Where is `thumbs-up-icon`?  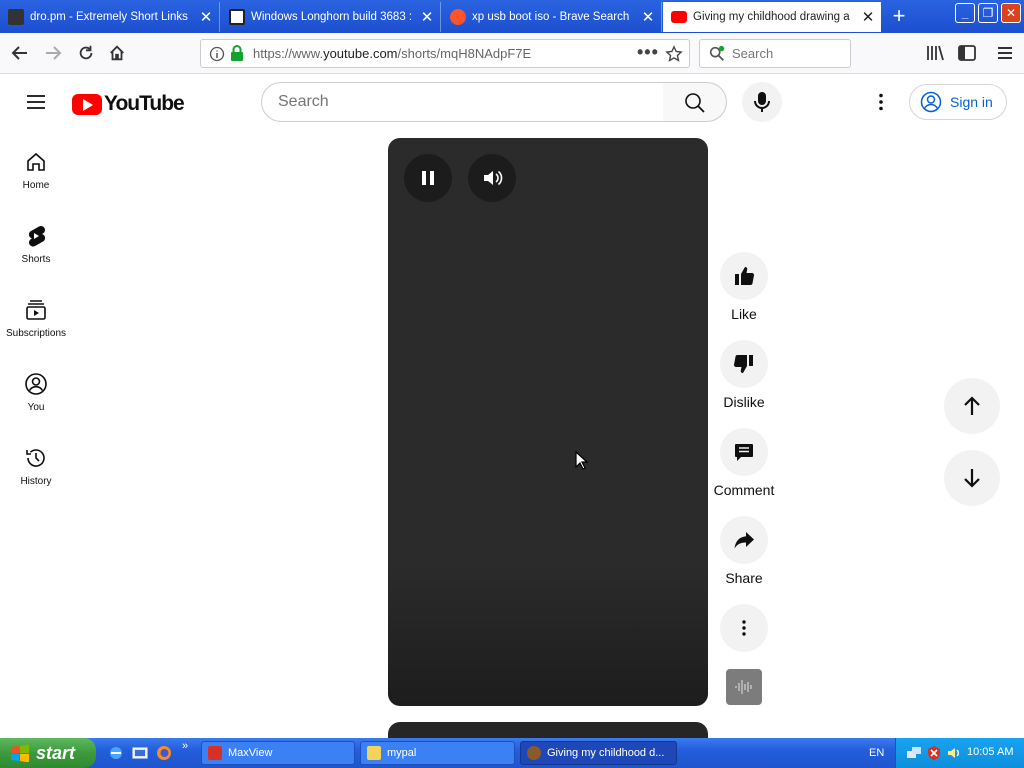 thumbs-up-icon is located at coordinates (745, 276).